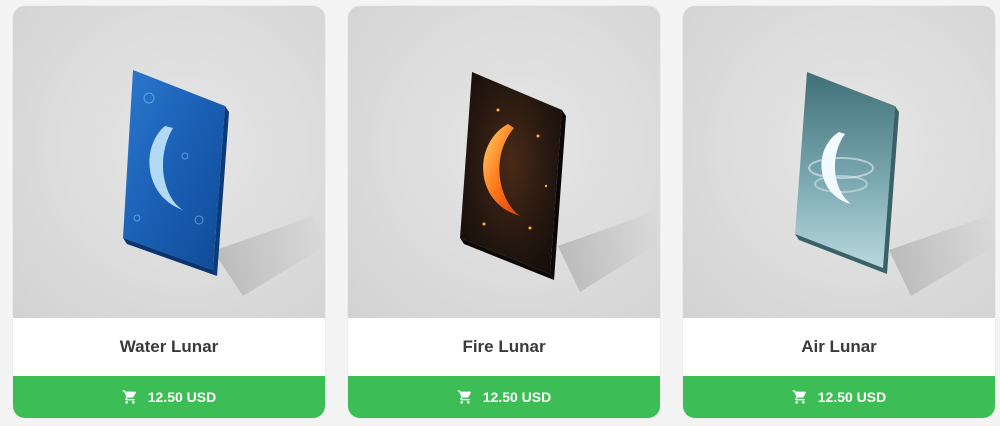  Describe the element at coordinates (169, 346) in the screenshot. I see `product-title: Water Lunar` at that location.